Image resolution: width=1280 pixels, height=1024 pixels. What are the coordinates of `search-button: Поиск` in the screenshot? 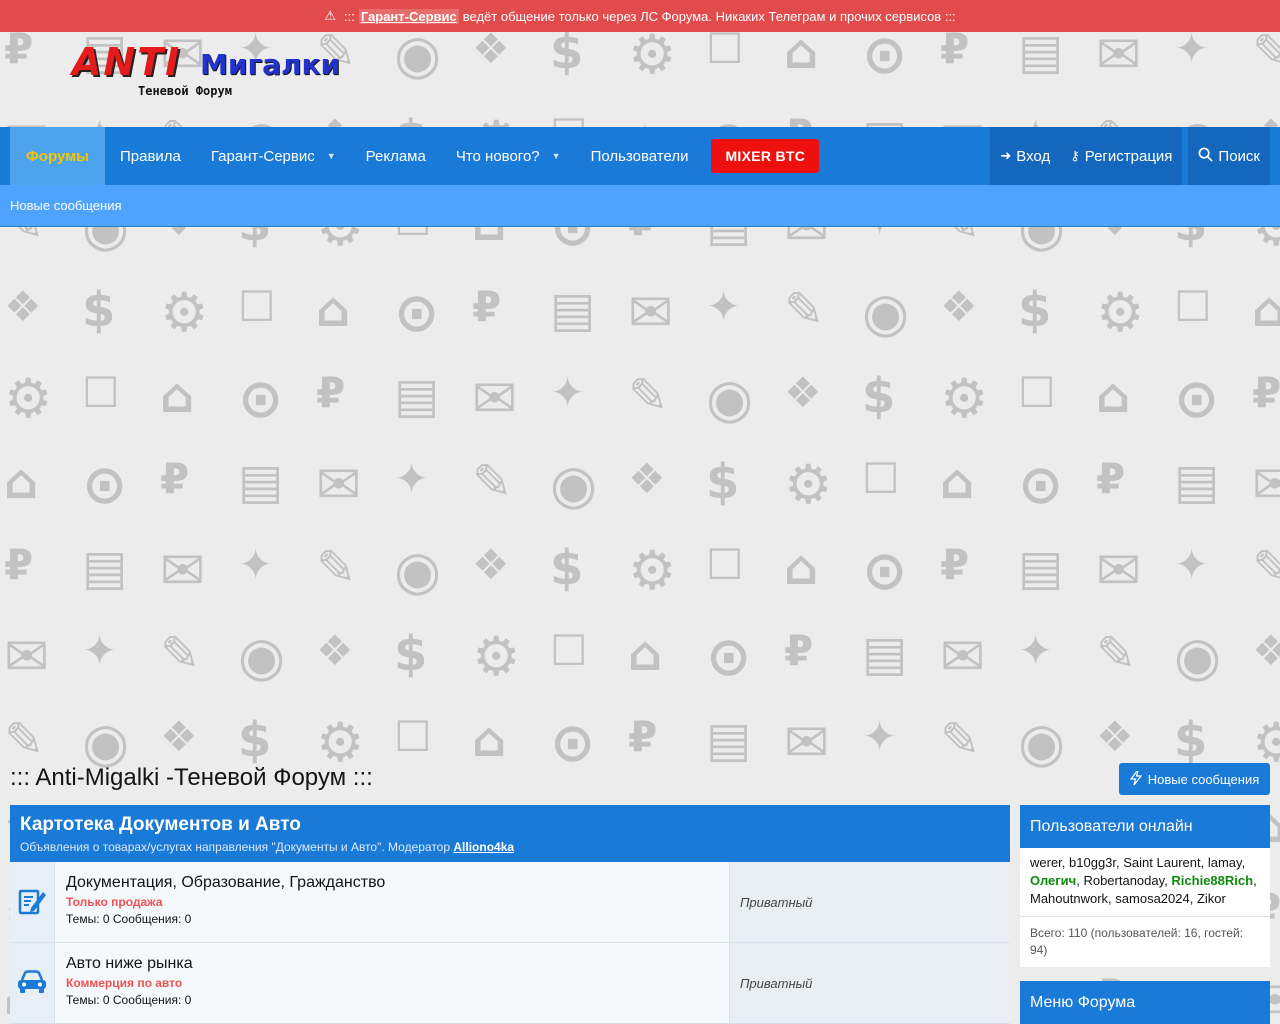 It's located at (1229, 156).